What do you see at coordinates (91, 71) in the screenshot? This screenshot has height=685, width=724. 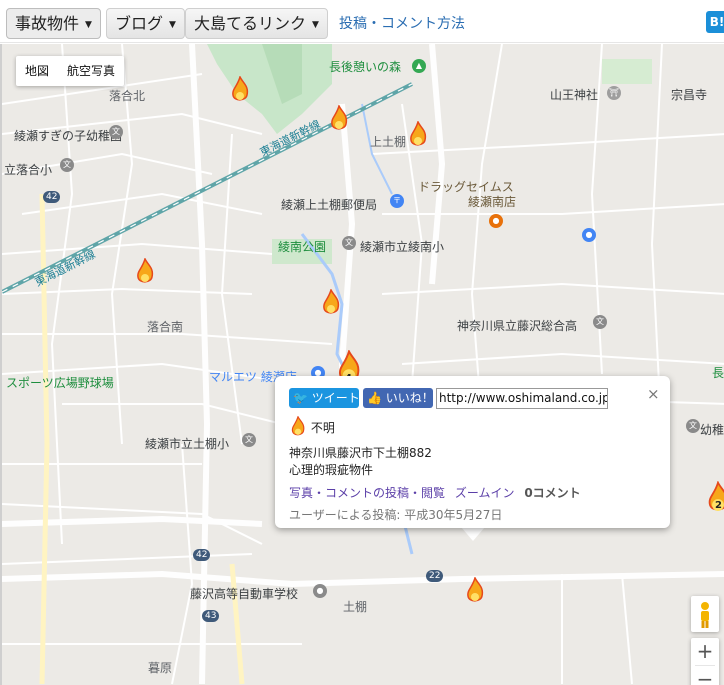 I see `map-type-satellite-button: 航空写真` at bounding box center [91, 71].